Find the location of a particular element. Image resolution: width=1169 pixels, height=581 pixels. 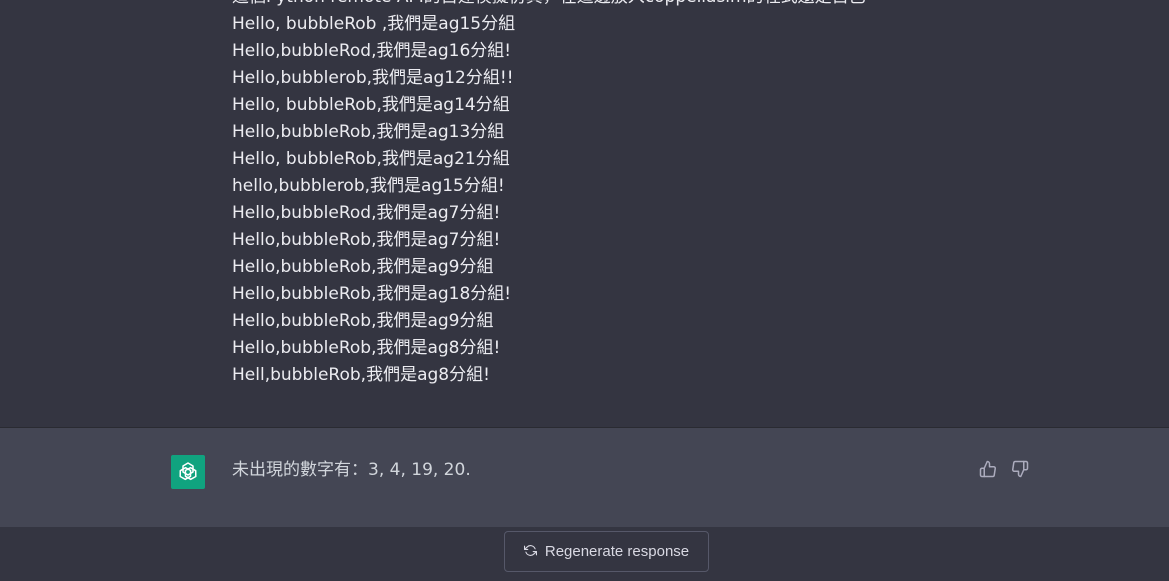

thumbs-down-icon is located at coordinates (1020, 469).